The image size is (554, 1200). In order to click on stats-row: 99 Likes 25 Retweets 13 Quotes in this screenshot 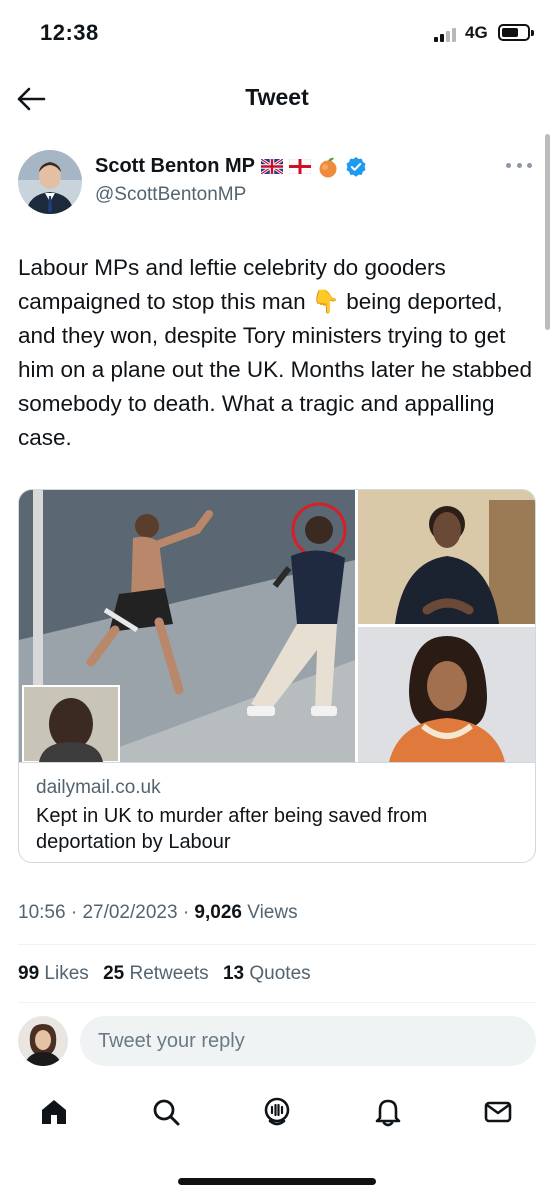, I will do `click(169, 974)`.